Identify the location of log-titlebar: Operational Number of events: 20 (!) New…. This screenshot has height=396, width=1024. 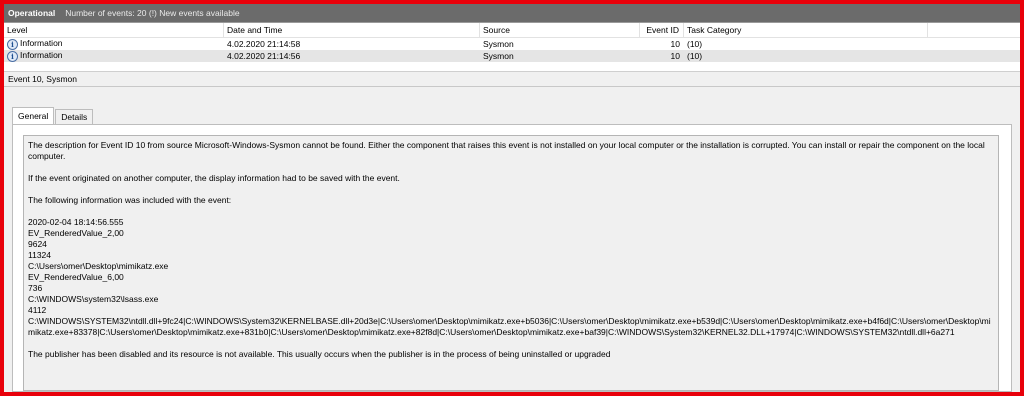
(512, 13).